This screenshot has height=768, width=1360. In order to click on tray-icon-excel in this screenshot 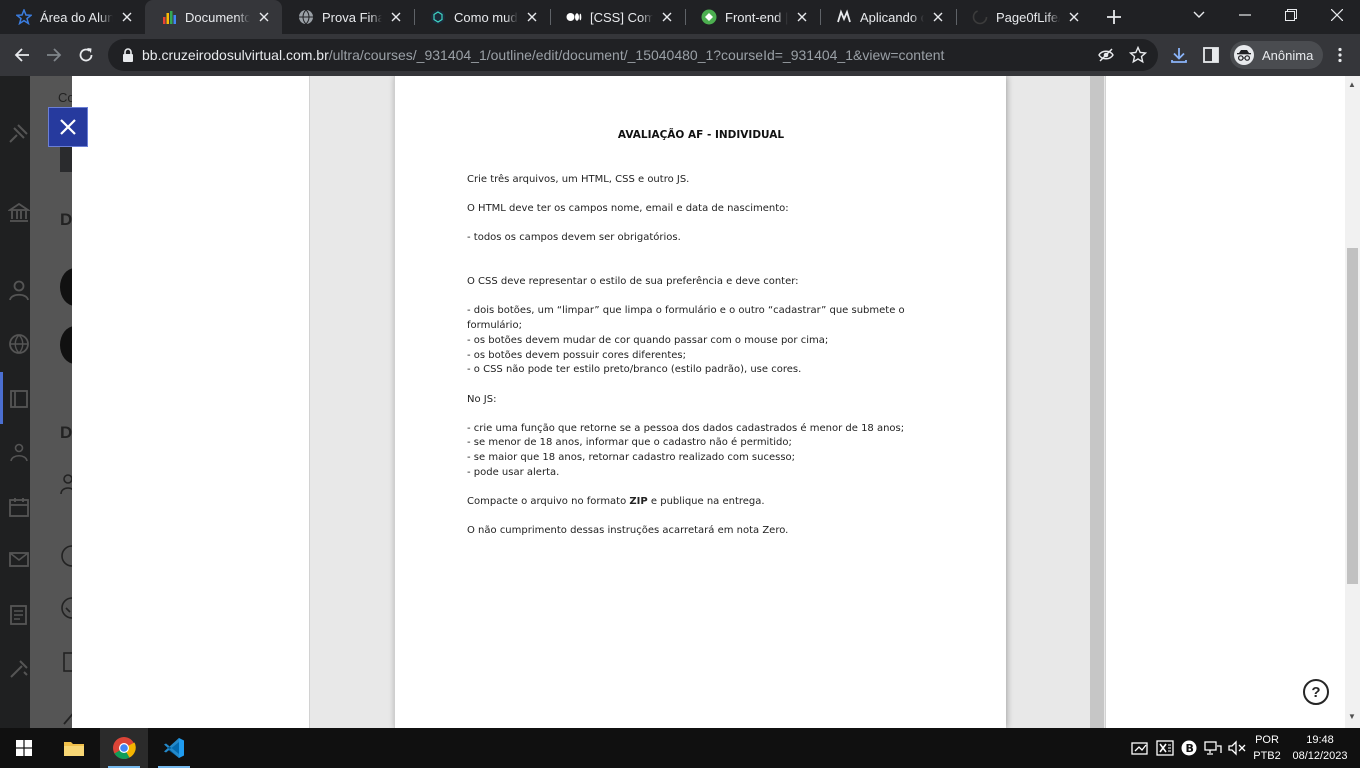, I will do `click(1165, 748)`.